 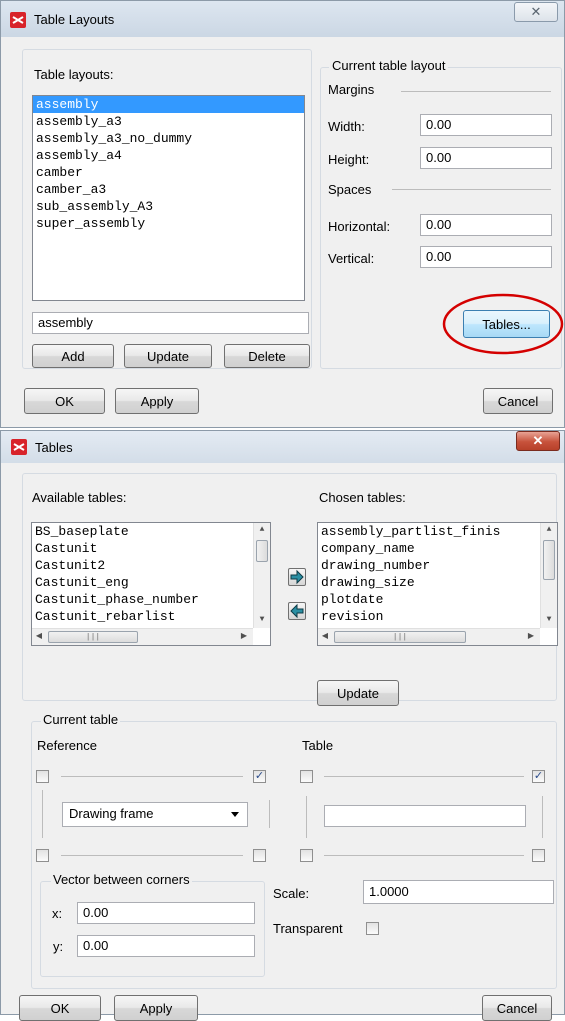 What do you see at coordinates (261, 575) in the screenshot?
I see `available-vertical-scrollbar: ▲ ▼` at bounding box center [261, 575].